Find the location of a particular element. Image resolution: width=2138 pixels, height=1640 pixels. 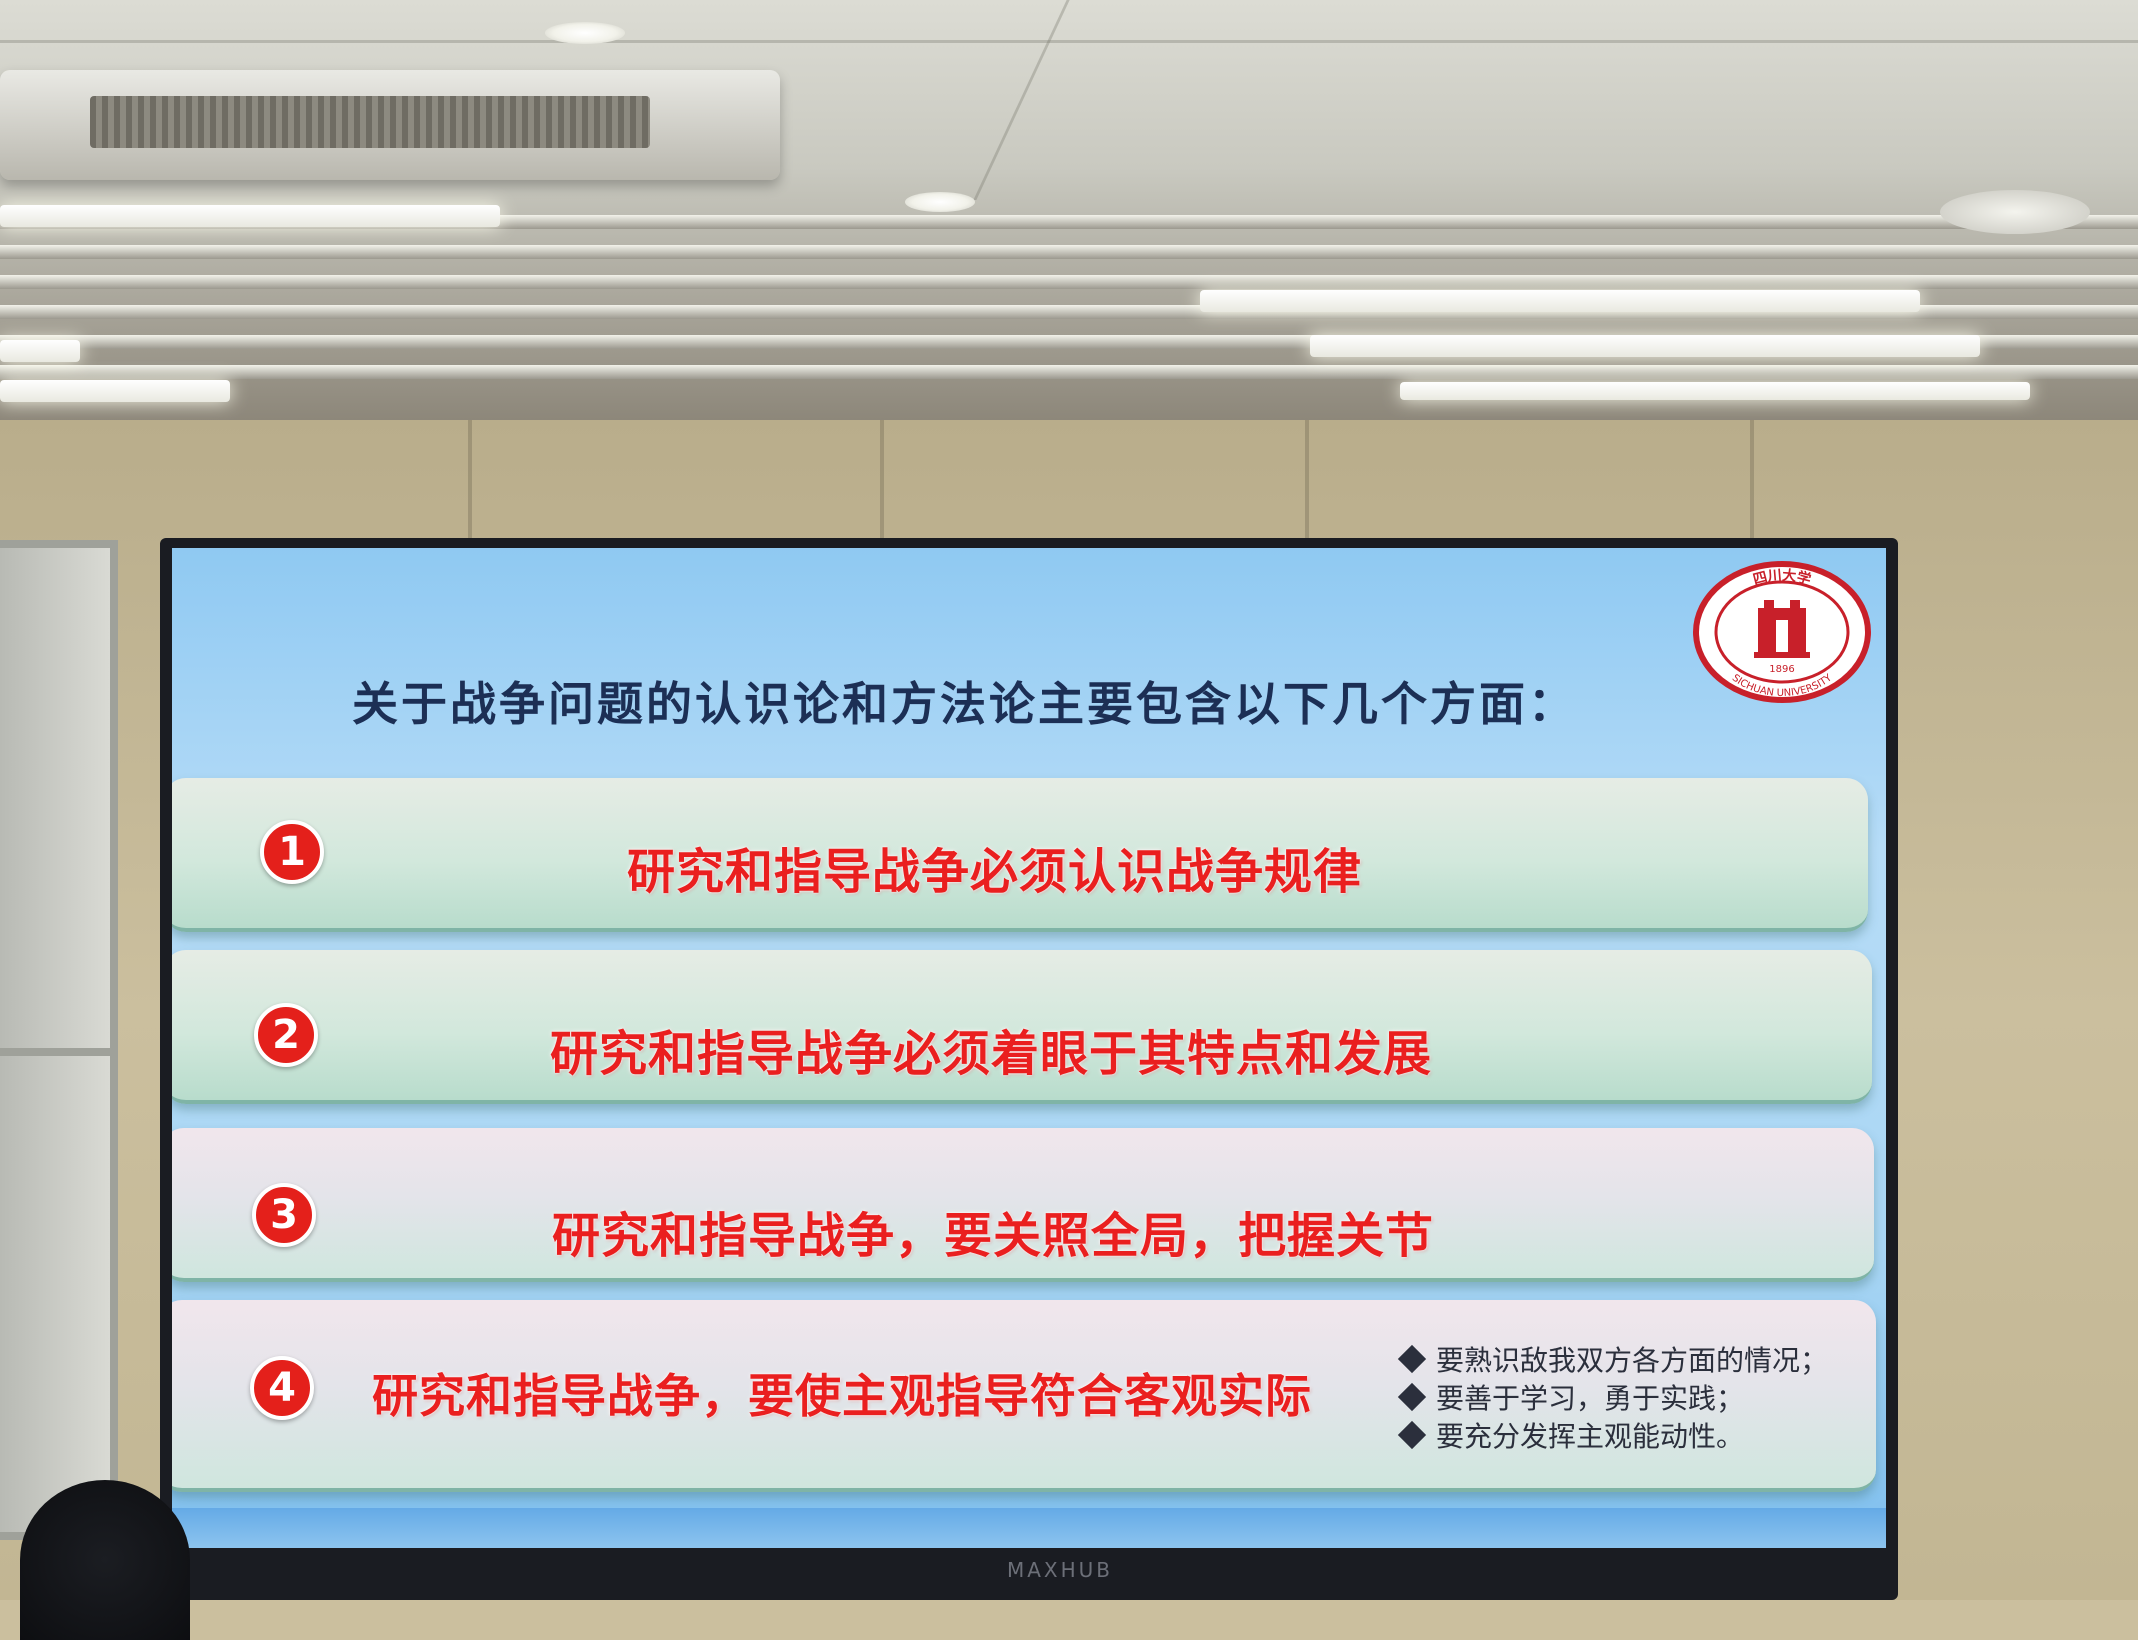

svg-text: 1896 is located at coordinates (1781, 669).